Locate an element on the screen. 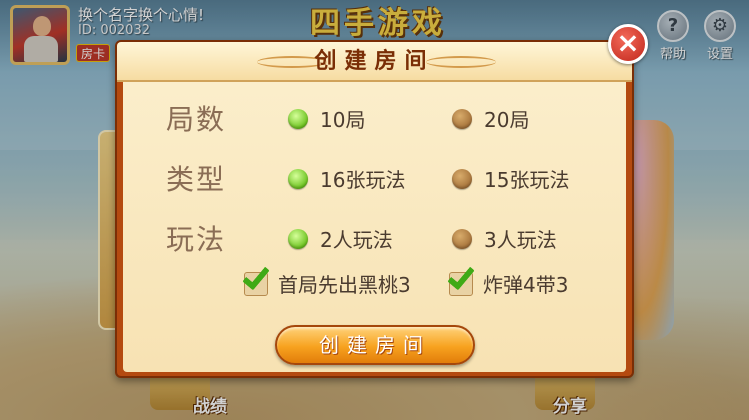 The image size is (749, 420). radio-mode-2p: 2人玩法 is located at coordinates (340, 238).